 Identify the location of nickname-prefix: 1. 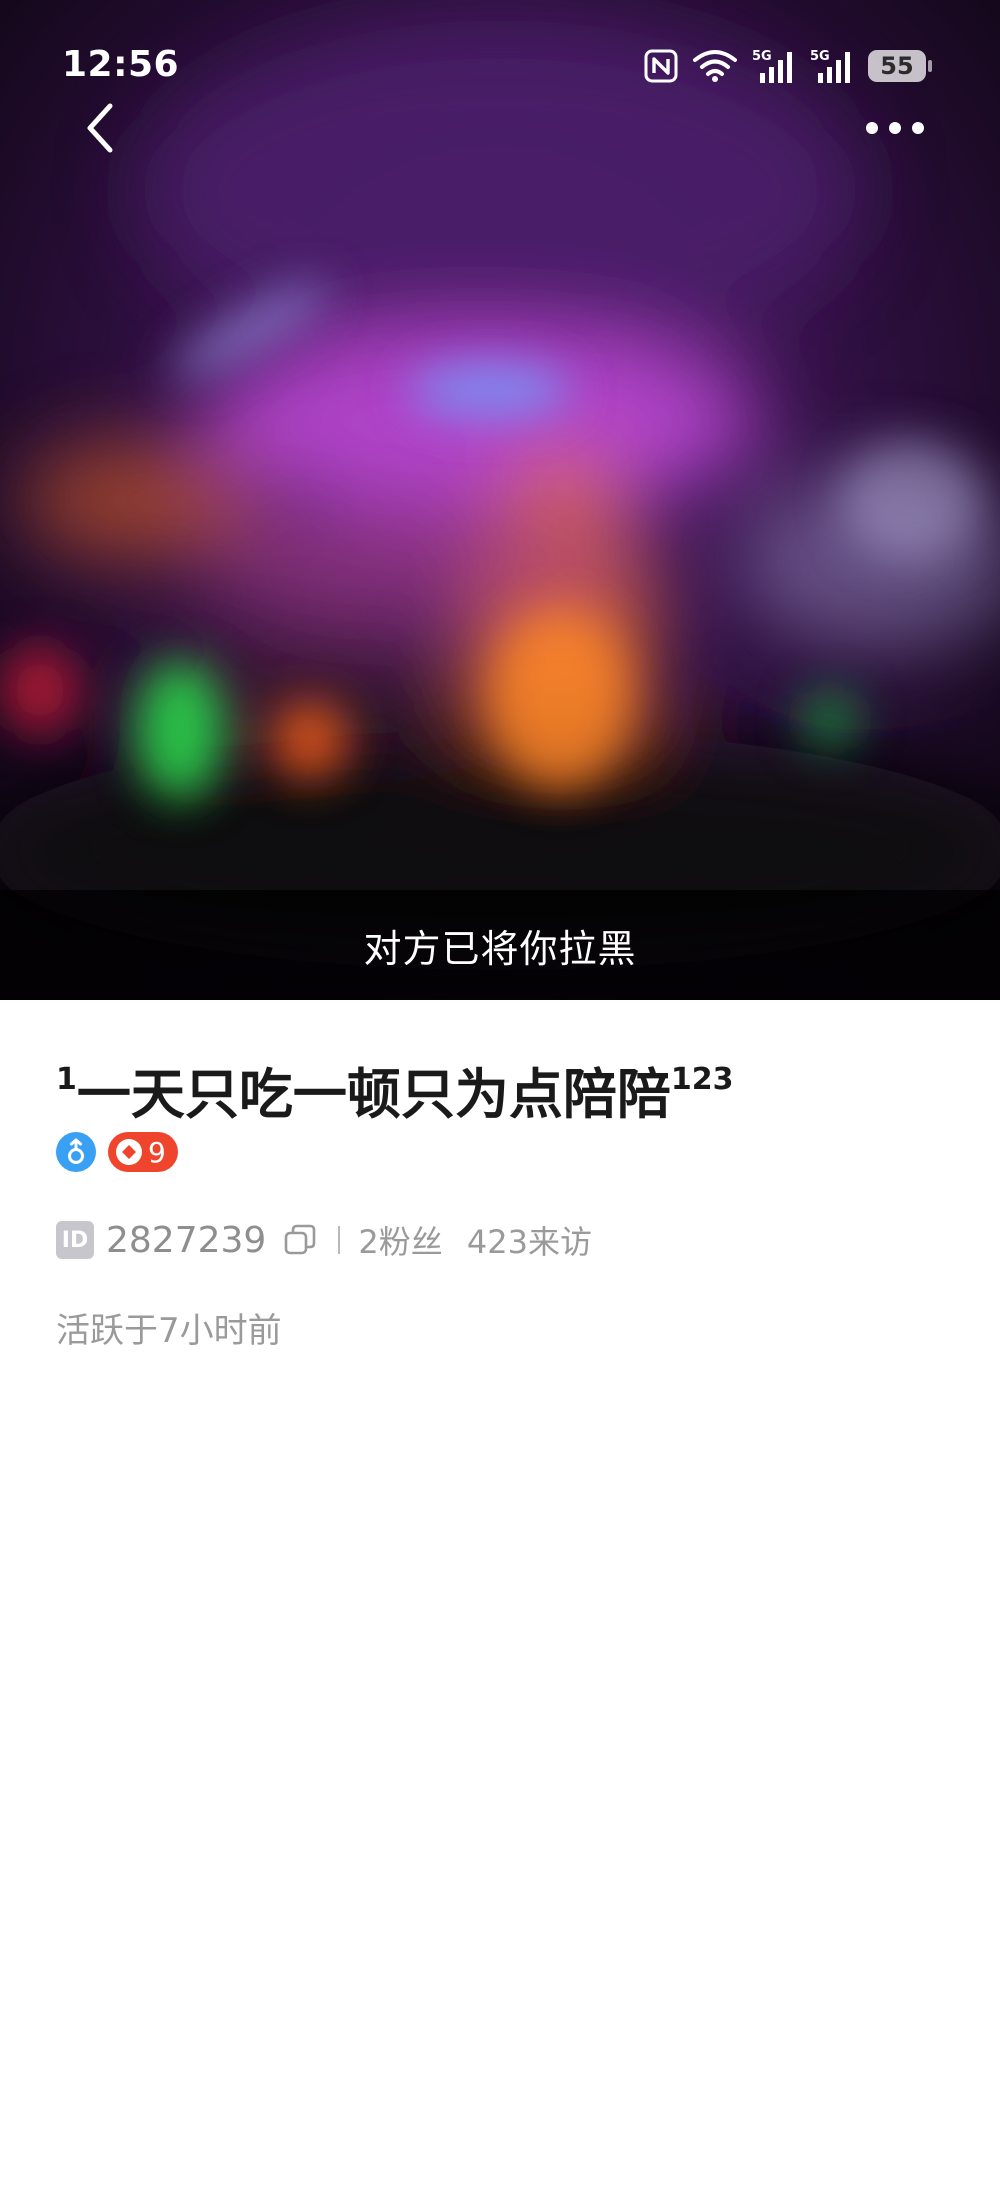
(66, 1079).